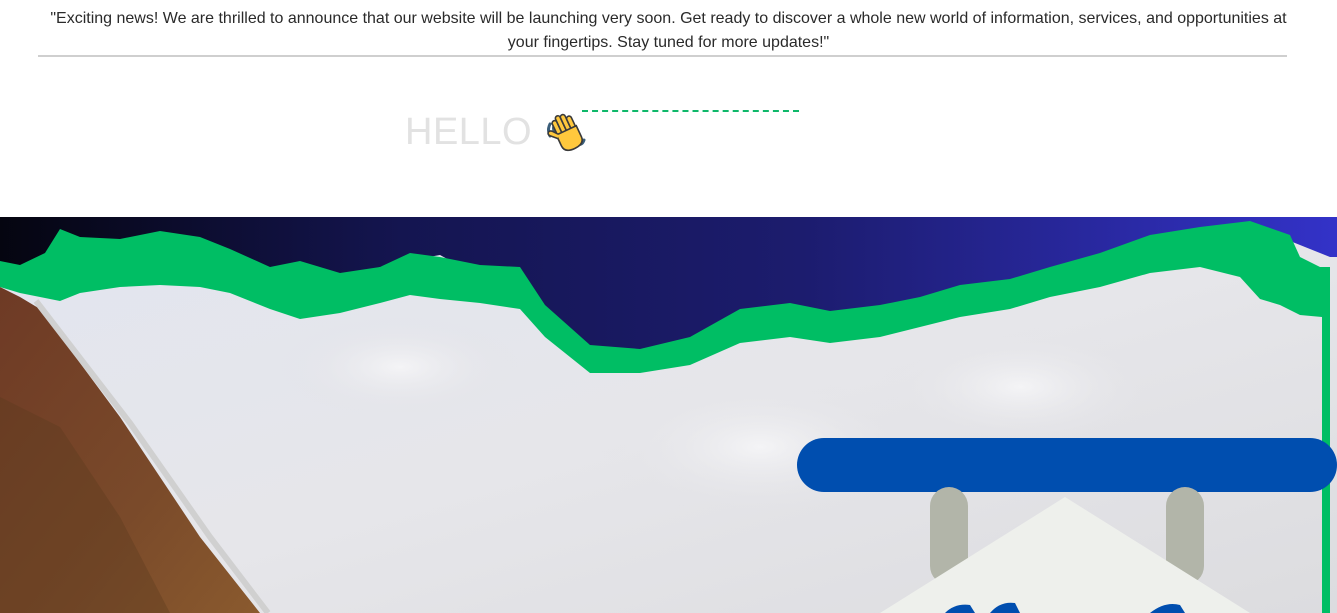 The image size is (1337, 613). Describe the element at coordinates (566, 132) in the screenshot. I see `waving-hand-icon` at that location.